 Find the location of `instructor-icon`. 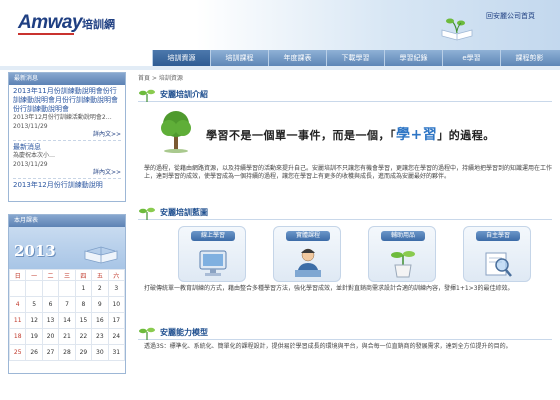

instructor-icon is located at coordinates (308, 262).